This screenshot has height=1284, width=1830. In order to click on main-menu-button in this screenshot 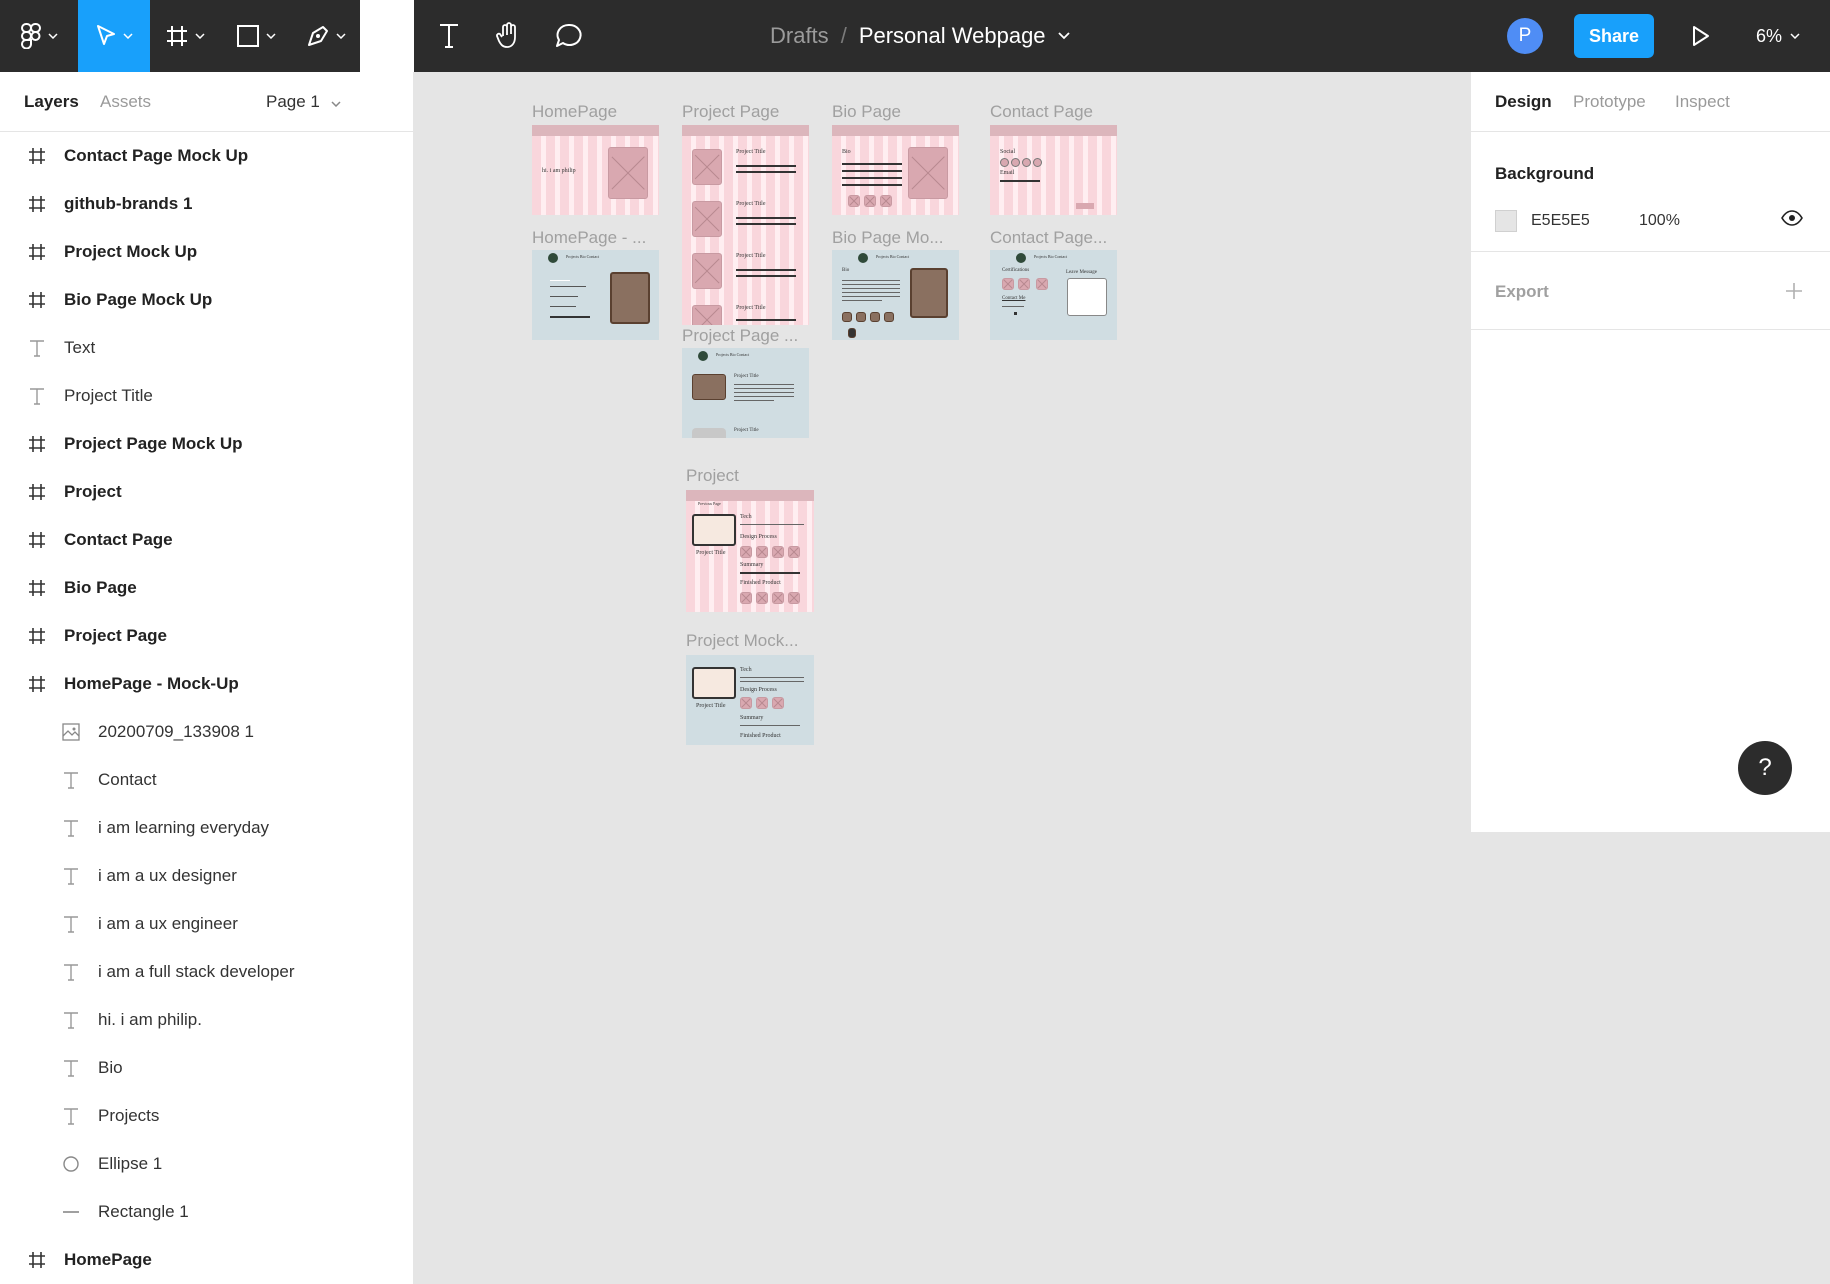, I will do `click(39, 36)`.